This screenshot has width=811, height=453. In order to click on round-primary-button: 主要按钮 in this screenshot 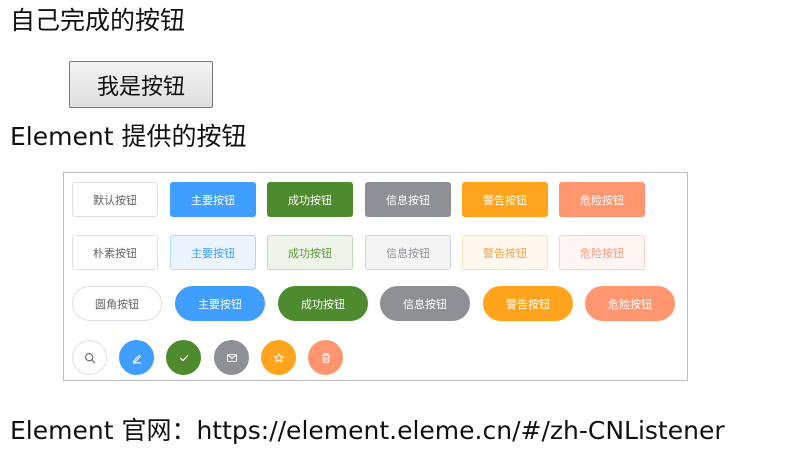, I will do `click(220, 303)`.